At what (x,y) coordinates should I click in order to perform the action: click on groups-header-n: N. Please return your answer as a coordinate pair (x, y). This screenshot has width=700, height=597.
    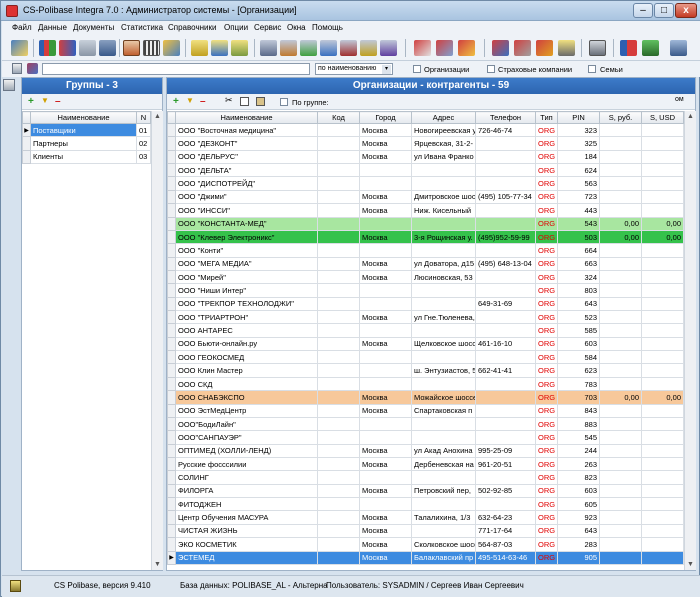
    Looking at the image, I should click on (143, 117).